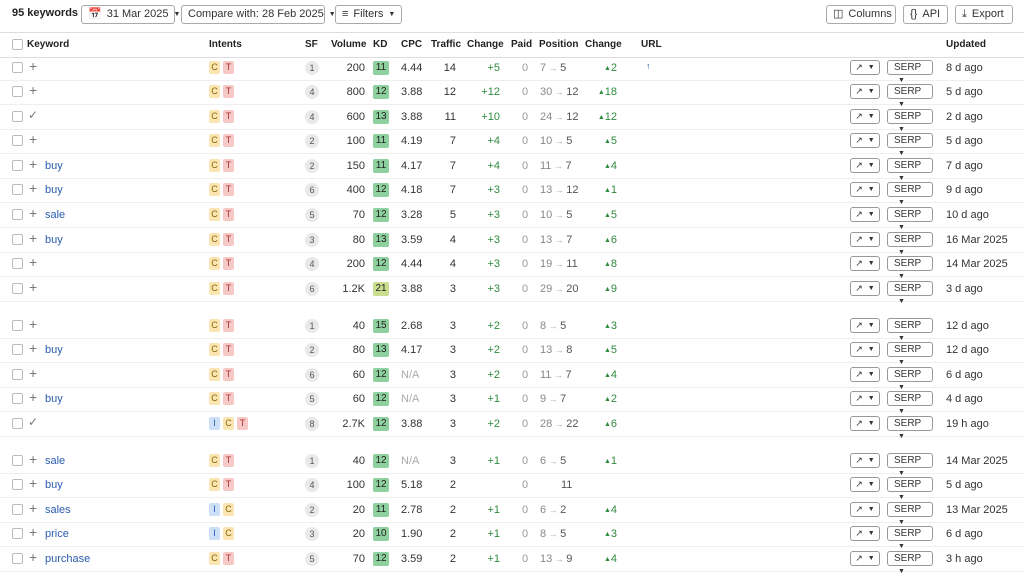  What do you see at coordinates (258, 14) in the screenshot?
I see `compare-button: Compare with: 28 Feb 2025 ▼` at bounding box center [258, 14].